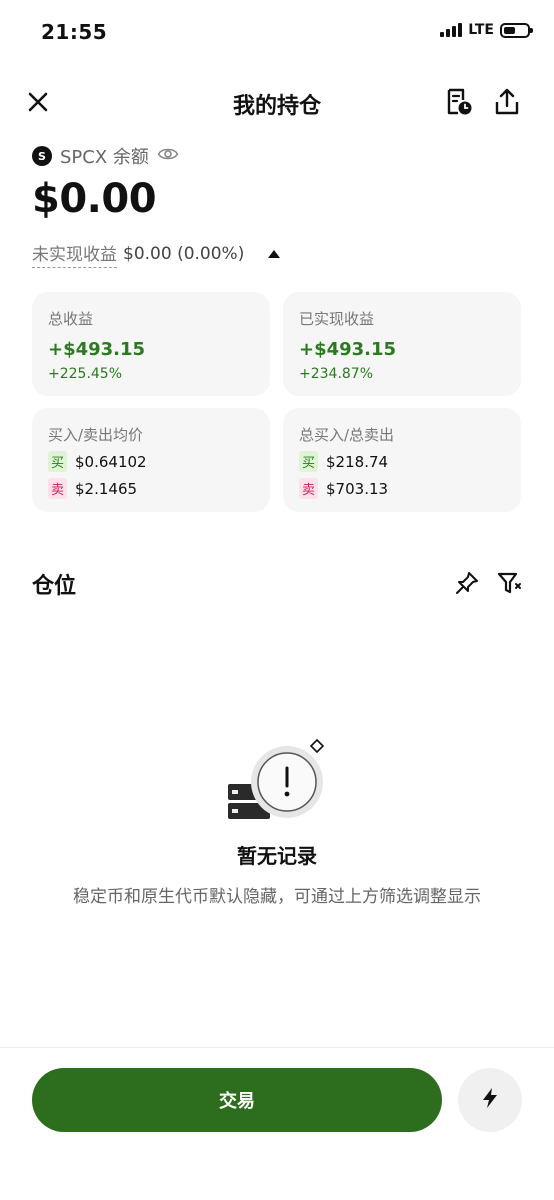  What do you see at coordinates (106, 488) in the screenshot?
I see `sell-value: $2.1465` at bounding box center [106, 488].